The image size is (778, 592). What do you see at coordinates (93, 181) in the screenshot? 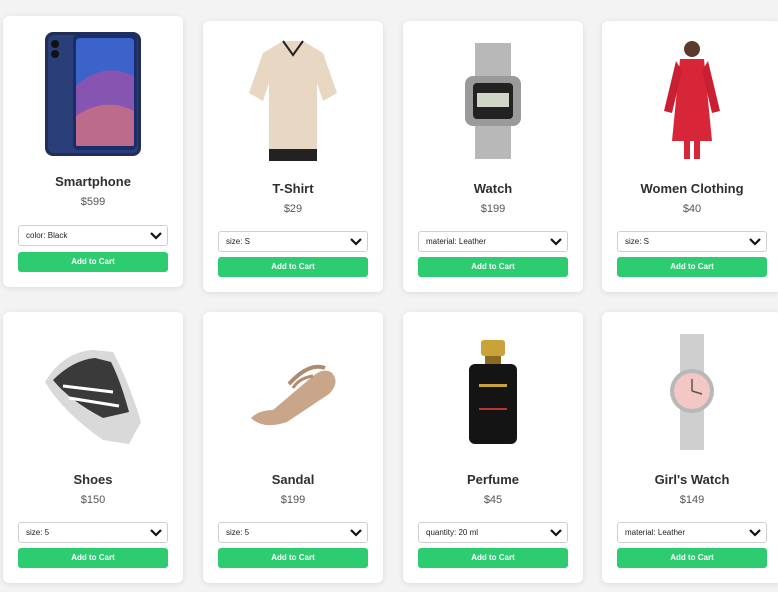
I see `product-name: Smartphone` at bounding box center [93, 181].